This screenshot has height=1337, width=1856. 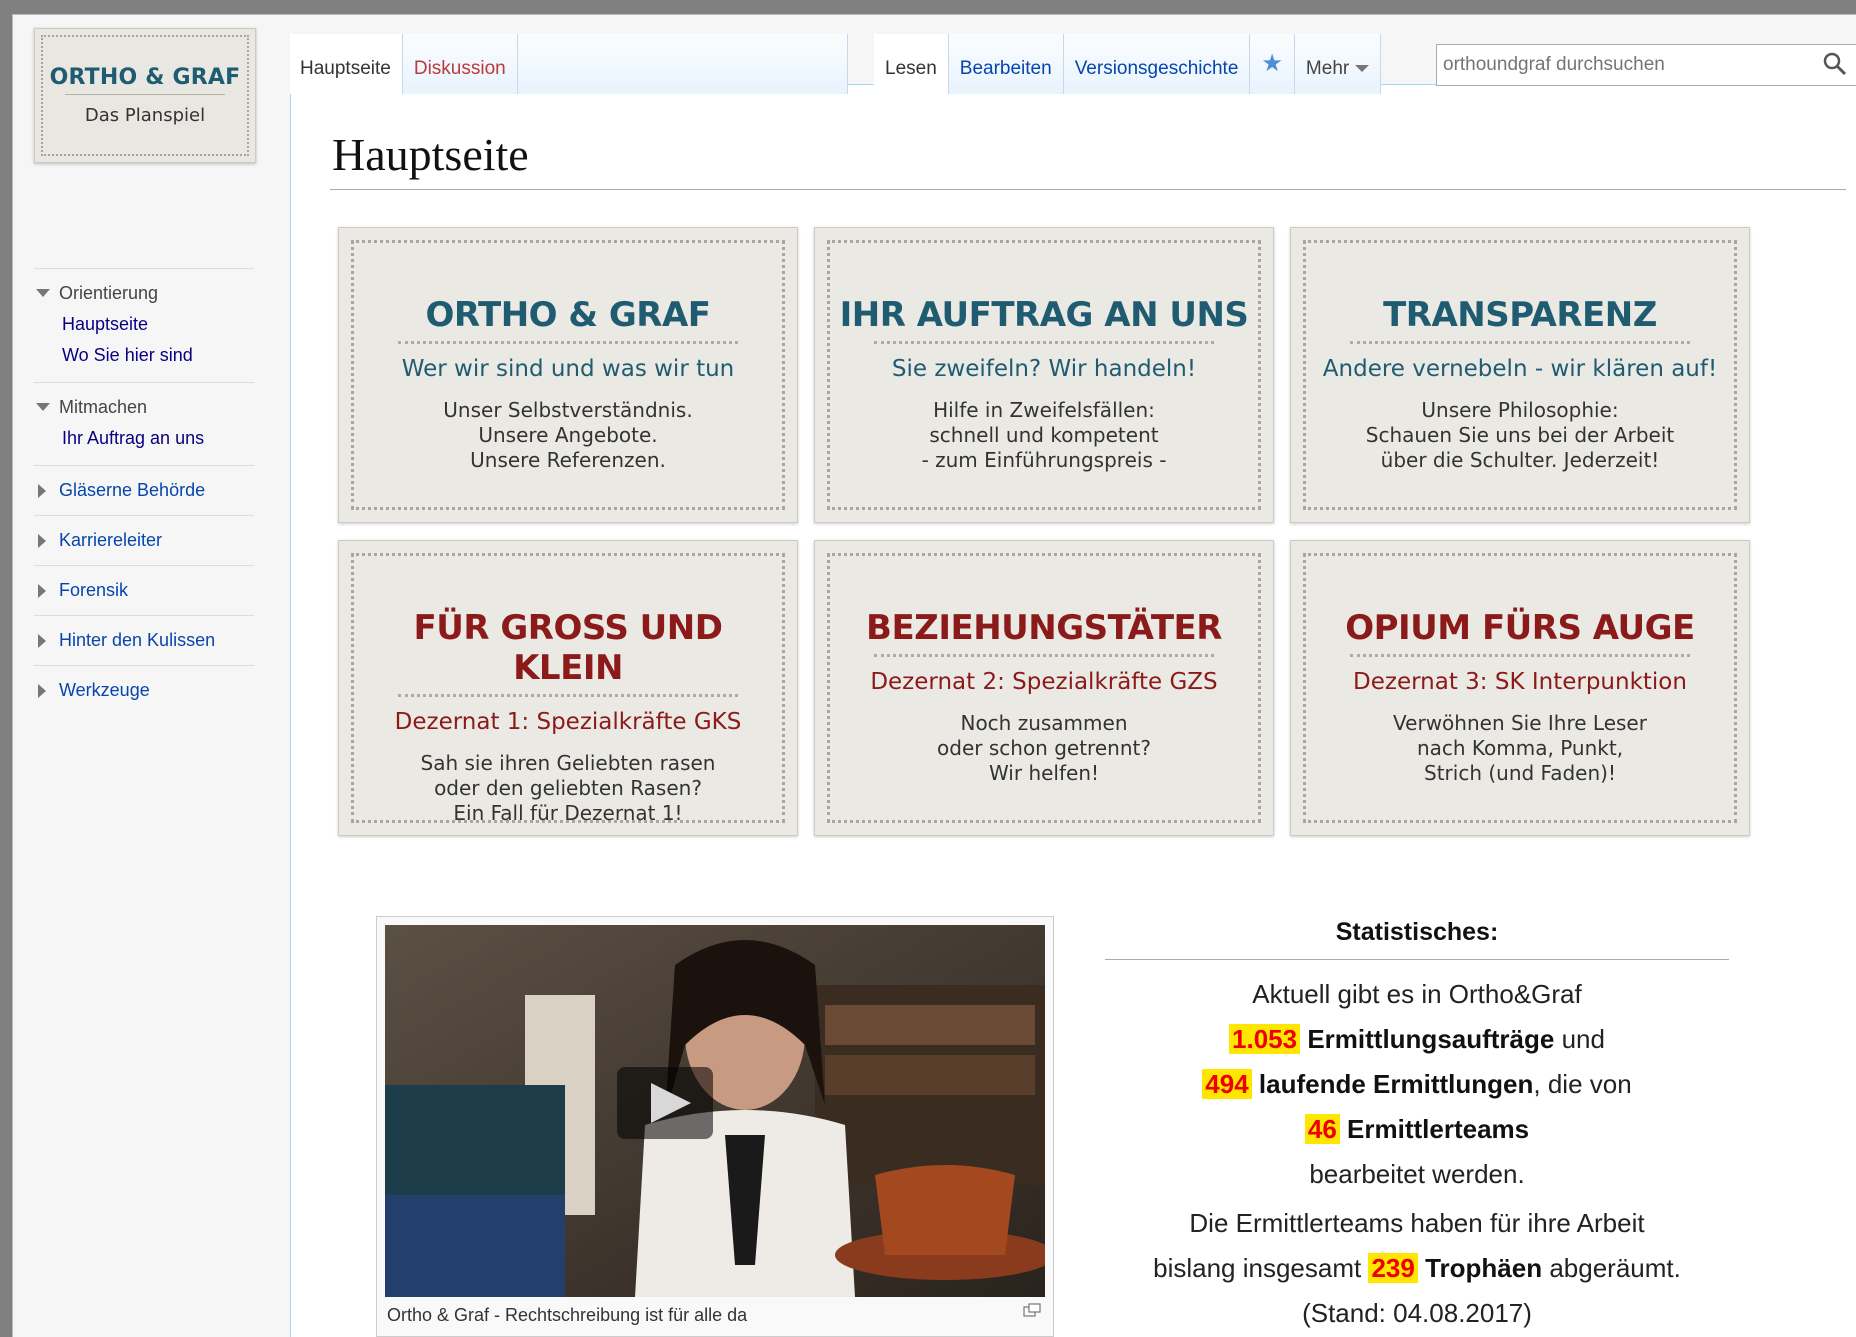 I want to click on site-logo: ORTHO & GRAF Das Planspiel, so click(x=145, y=95).